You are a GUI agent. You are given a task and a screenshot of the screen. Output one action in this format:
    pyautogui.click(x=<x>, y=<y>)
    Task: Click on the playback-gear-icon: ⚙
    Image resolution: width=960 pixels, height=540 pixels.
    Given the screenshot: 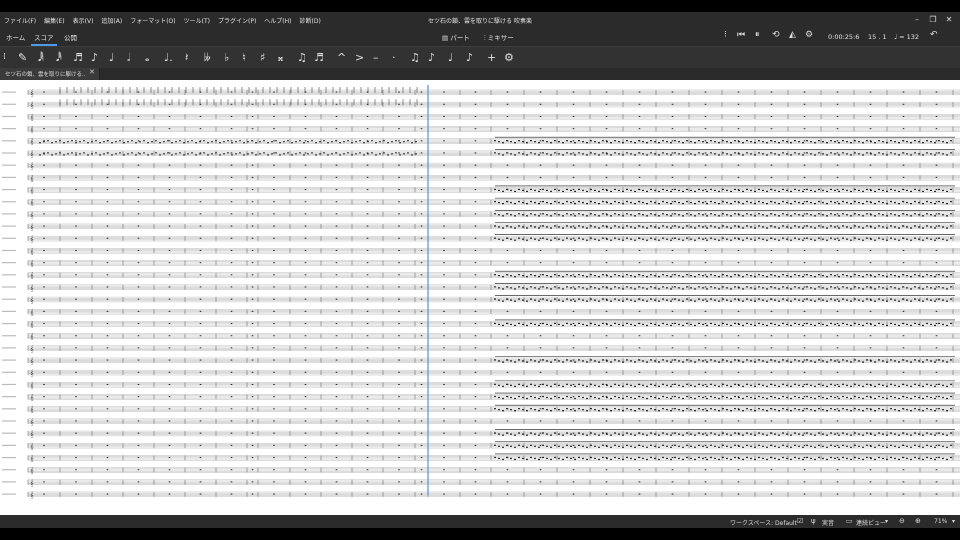 What is the action you would take?
    pyautogui.click(x=809, y=35)
    